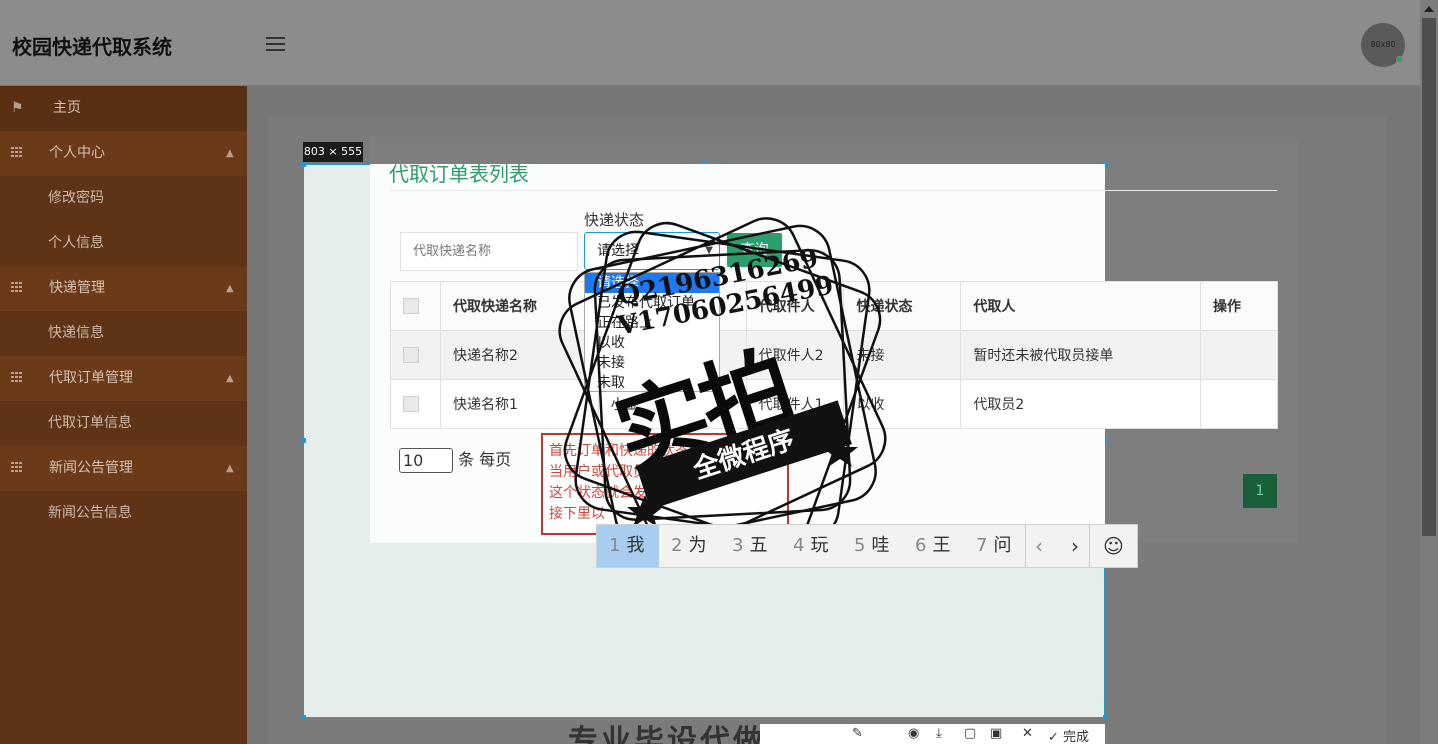 The image size is (1438, 744). Describe the element at coordinates (902, 404) in the screenshot. I see `table-cell: 以收` at that location.